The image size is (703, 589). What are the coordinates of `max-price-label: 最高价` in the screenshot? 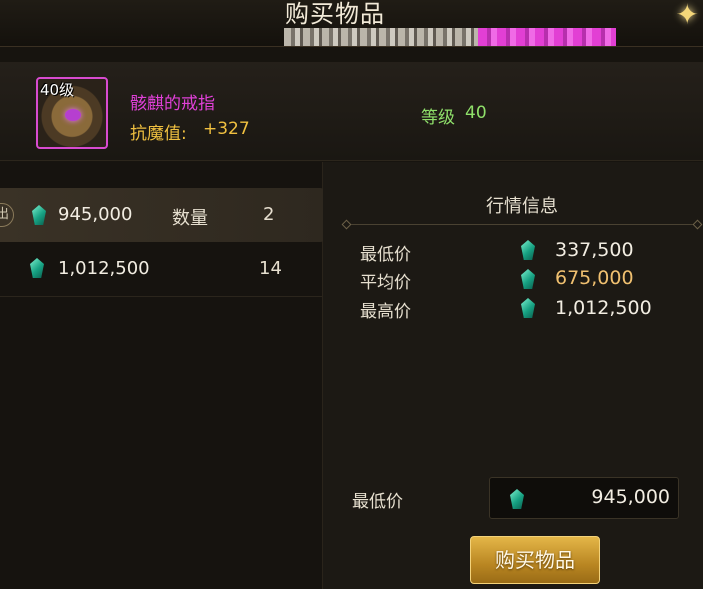 It's located at (385, 312).